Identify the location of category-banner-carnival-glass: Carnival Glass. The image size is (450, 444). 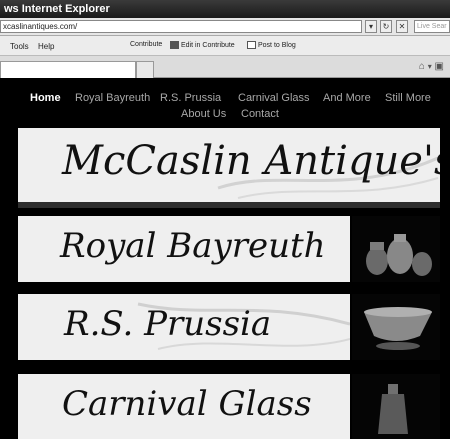
(184, 406).